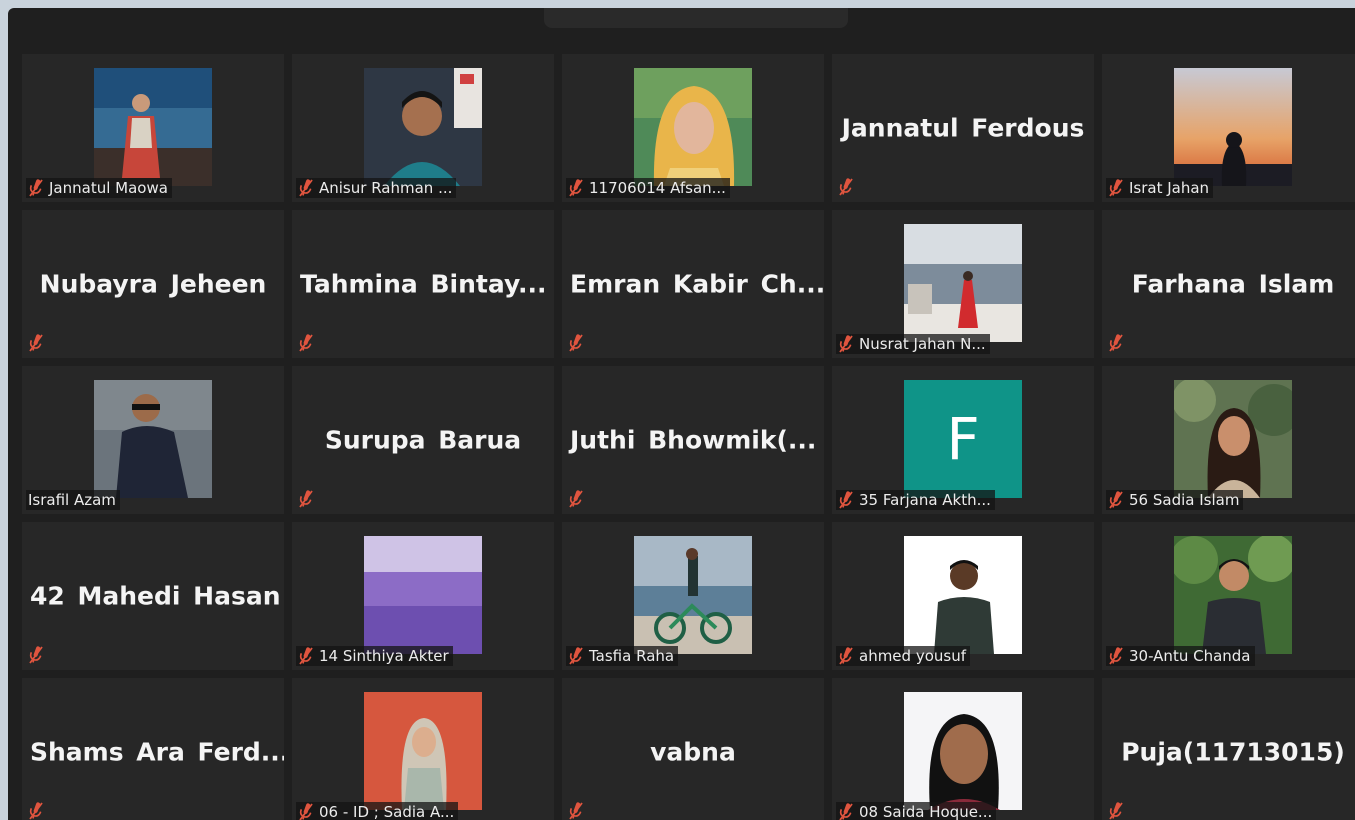 The height and width of the screenshot is (820, 1355). I want to click on participant-name: Surupa Barua, so click(423, 440).